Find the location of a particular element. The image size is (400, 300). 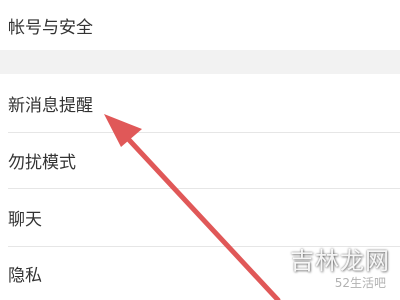

settings-item-label: 勿扰模式 is located at coordinates (42, 163).